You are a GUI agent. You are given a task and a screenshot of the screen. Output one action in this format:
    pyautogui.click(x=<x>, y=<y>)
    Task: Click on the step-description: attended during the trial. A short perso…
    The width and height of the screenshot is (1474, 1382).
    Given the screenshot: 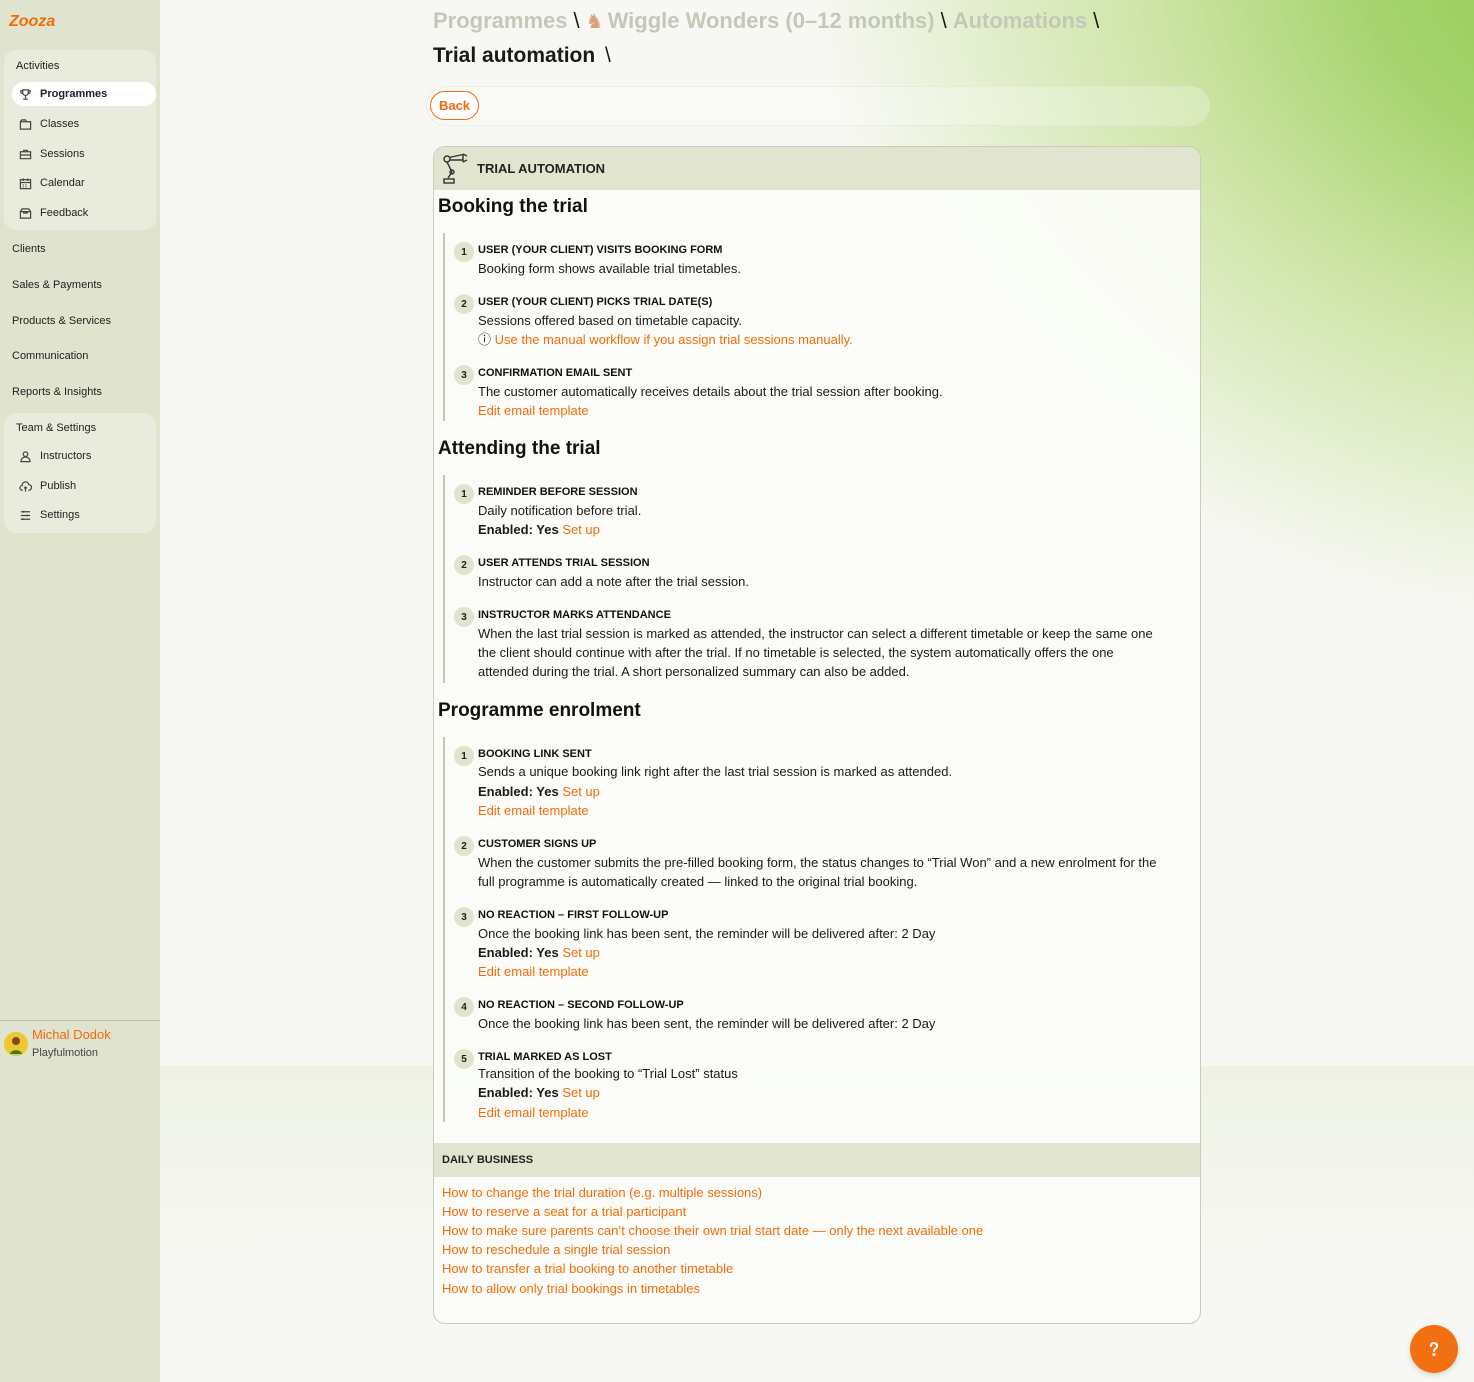 What is the action you would take?
    pyautogui.click(x=694, y=671)
    